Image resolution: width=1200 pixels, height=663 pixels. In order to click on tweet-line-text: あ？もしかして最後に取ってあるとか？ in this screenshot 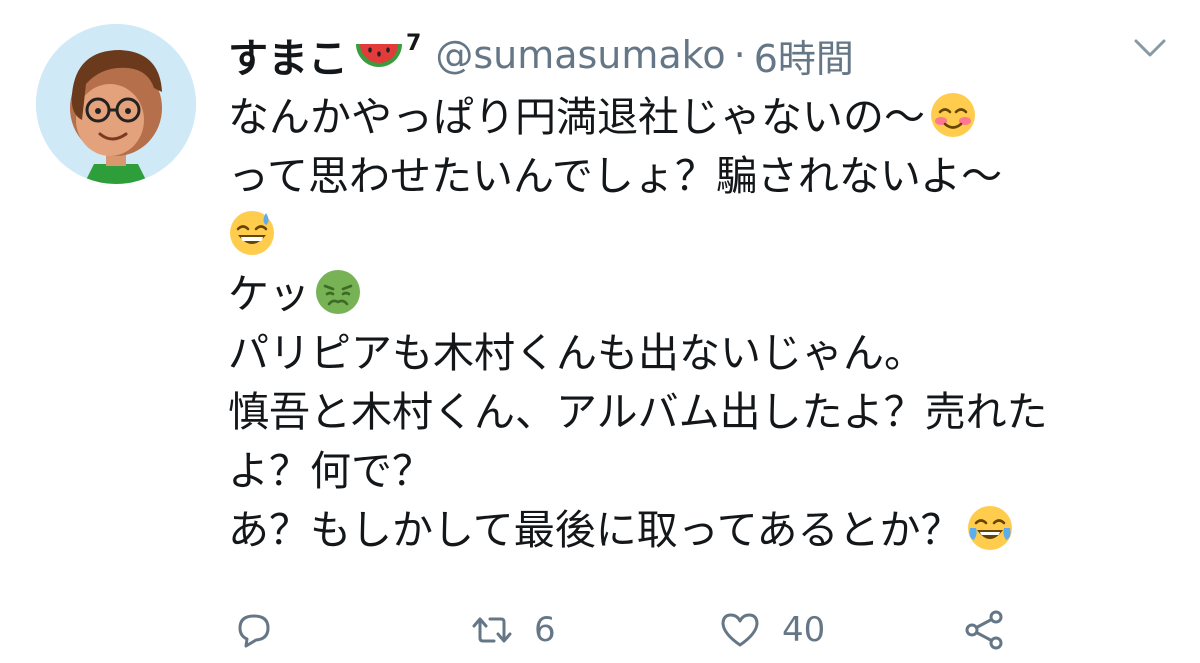, I will do `click(595, 530)`.